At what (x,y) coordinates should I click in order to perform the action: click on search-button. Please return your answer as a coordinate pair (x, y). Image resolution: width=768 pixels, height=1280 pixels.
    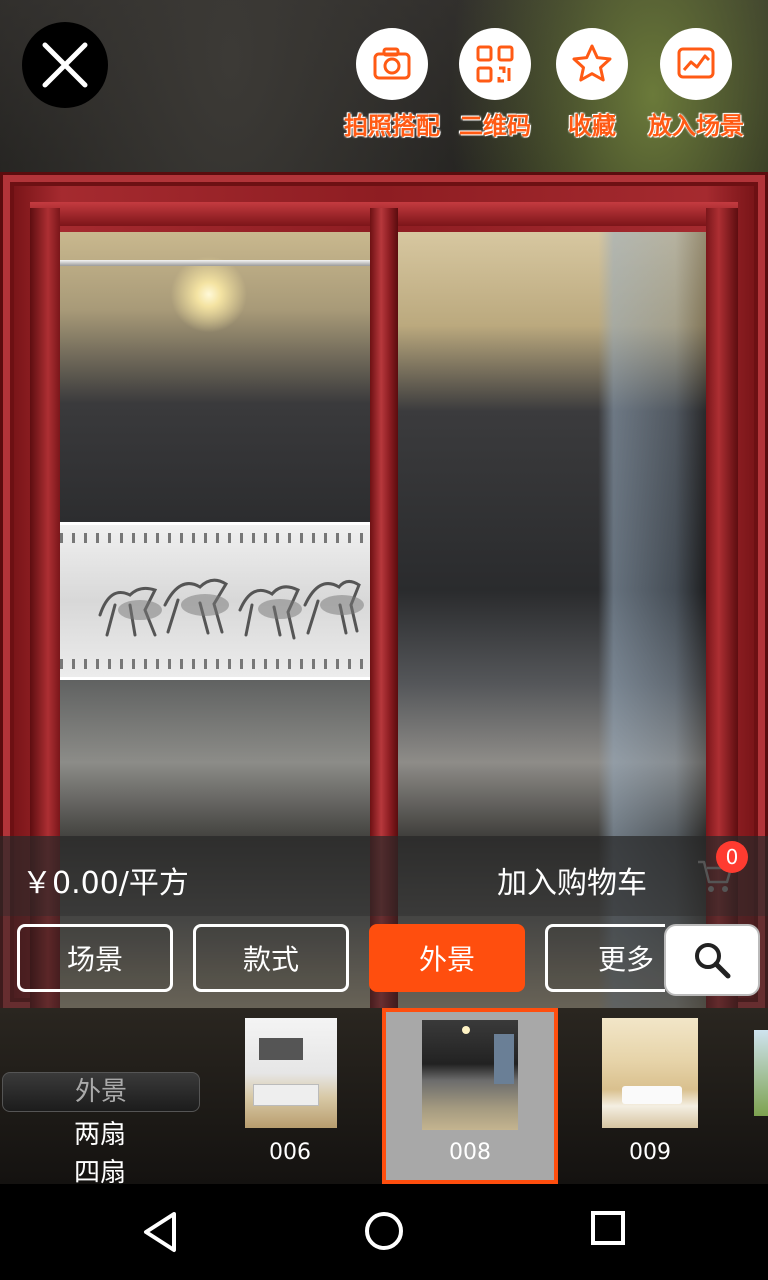
    Looking at the image, I should click on (712, 960).